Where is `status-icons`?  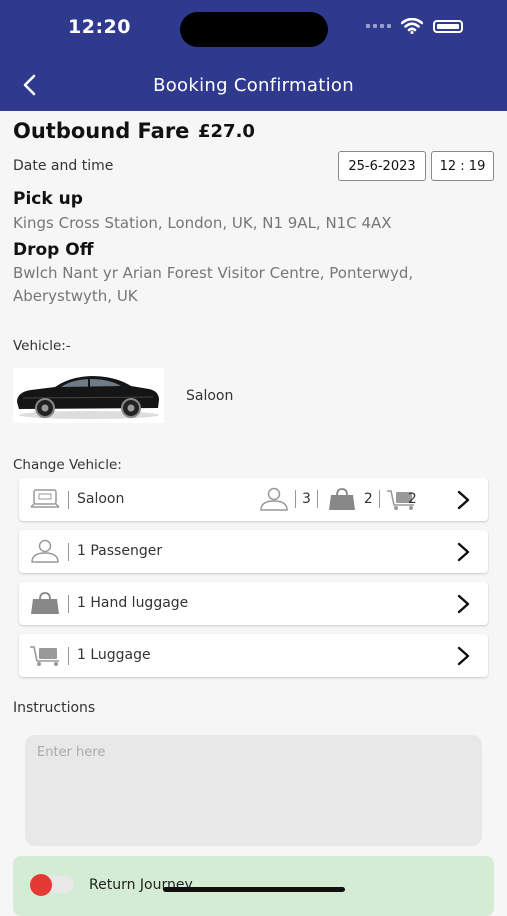 status-icons is located at coordinates (414, 26).